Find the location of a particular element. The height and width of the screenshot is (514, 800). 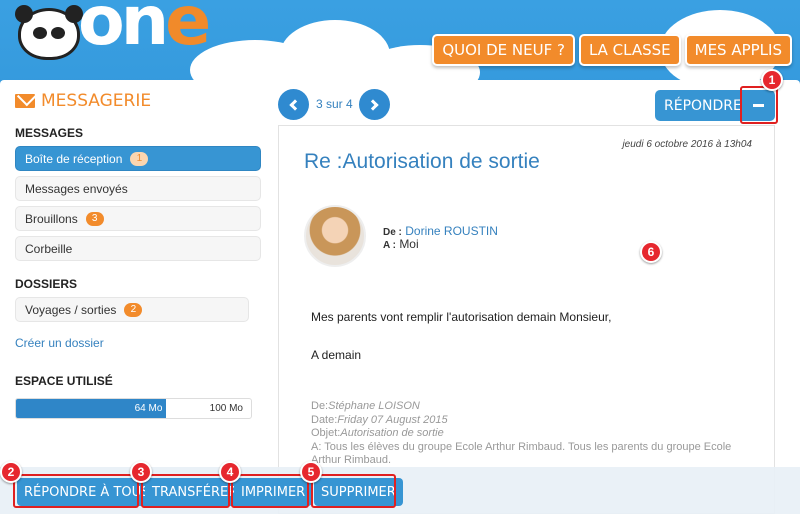

quota-total-value: 100 Mo is located at coordinates (226, 408).